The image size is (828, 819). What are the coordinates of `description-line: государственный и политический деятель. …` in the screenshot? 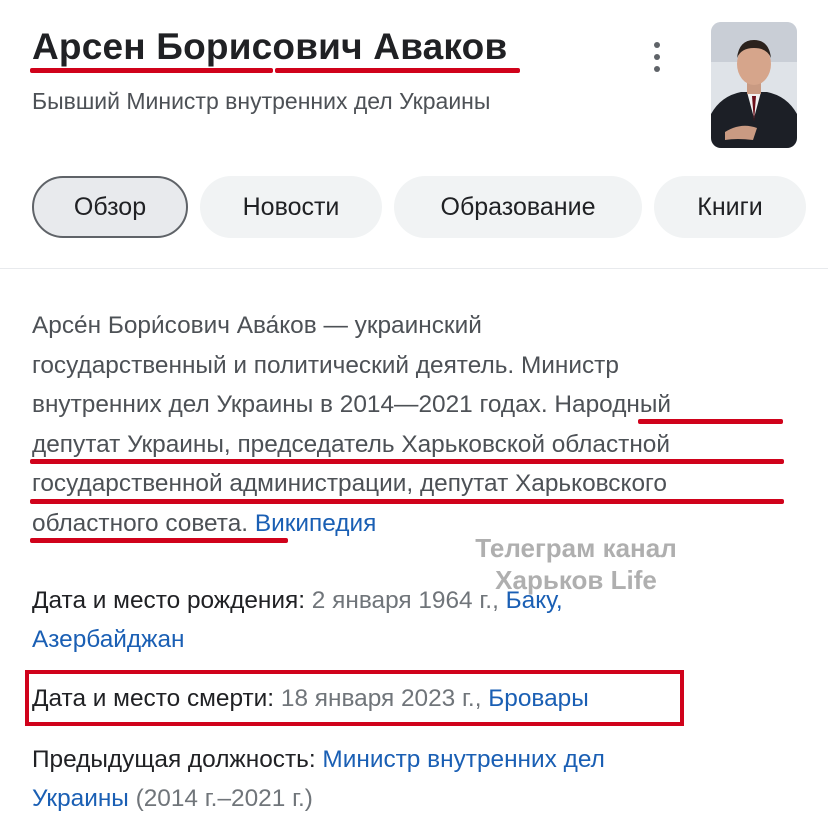 It's located at (325, 365).